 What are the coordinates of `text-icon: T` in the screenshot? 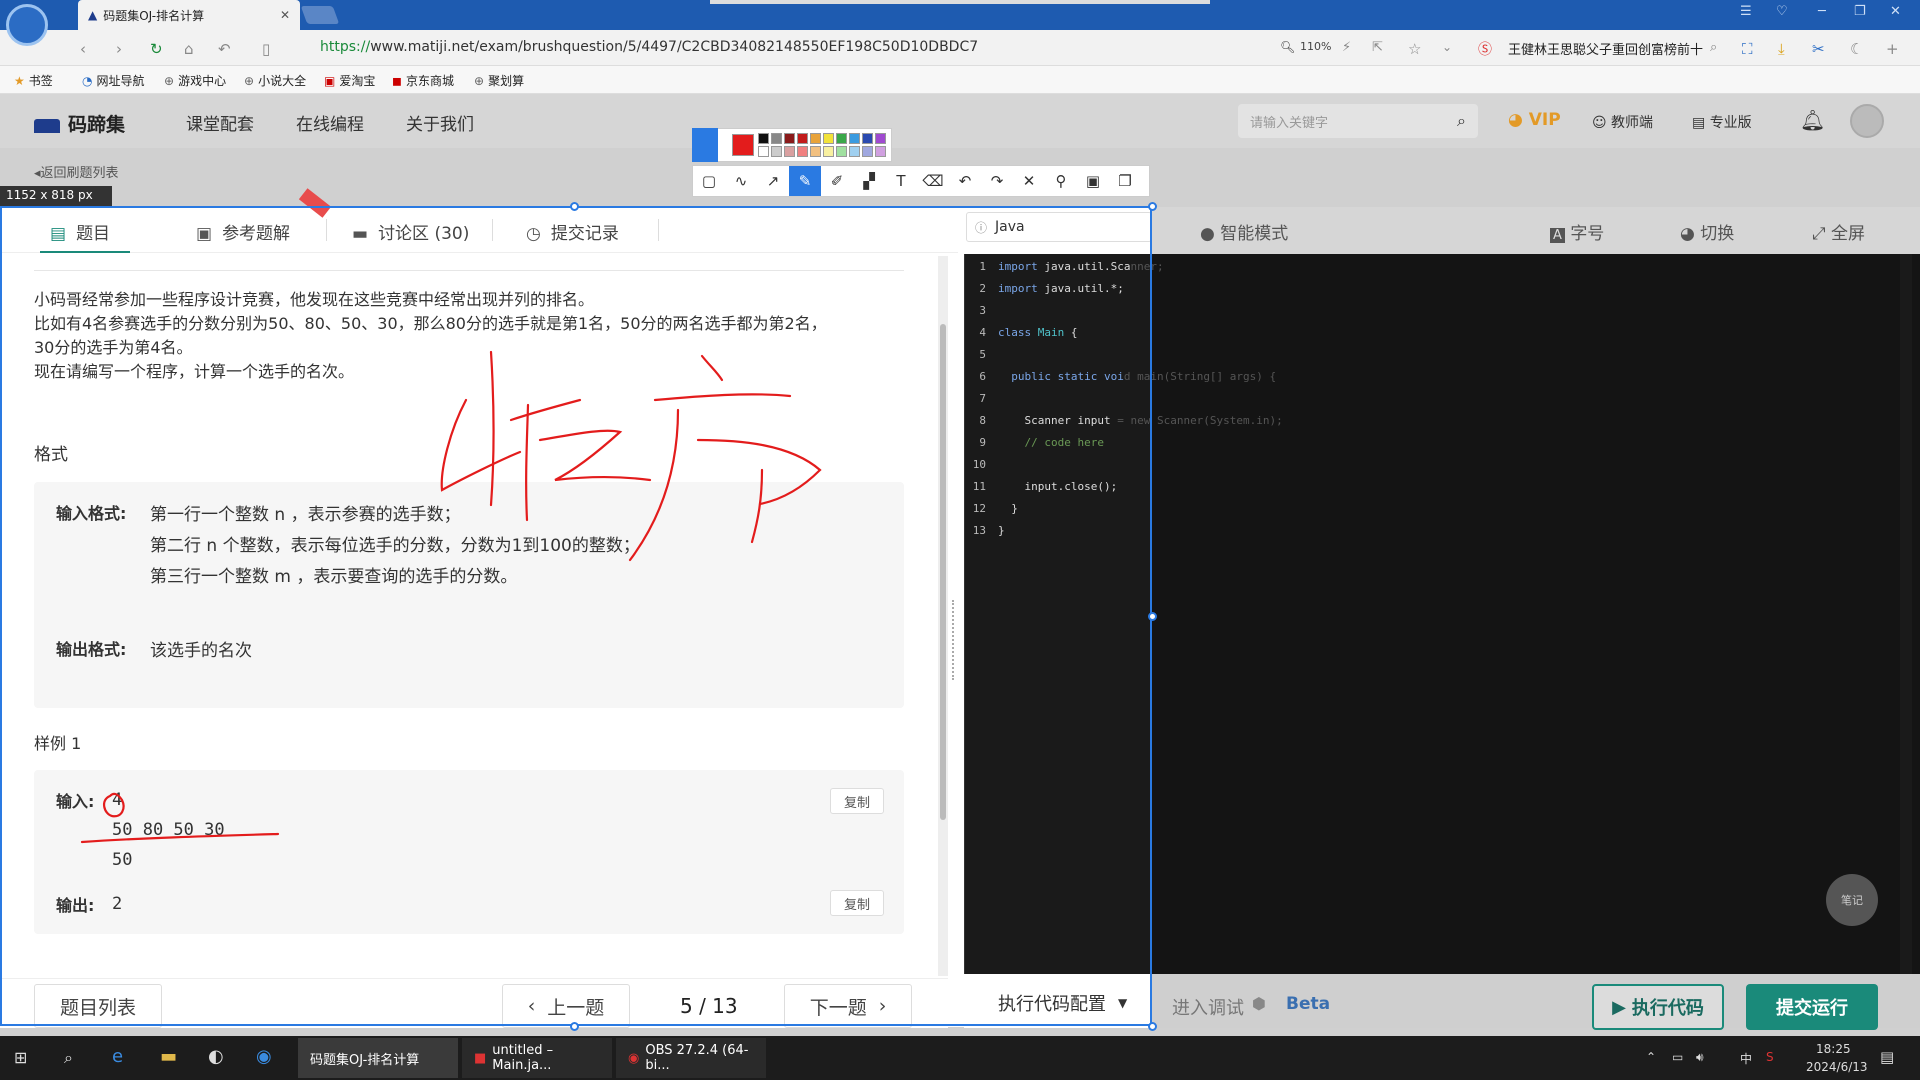 It's located at (901, 181).